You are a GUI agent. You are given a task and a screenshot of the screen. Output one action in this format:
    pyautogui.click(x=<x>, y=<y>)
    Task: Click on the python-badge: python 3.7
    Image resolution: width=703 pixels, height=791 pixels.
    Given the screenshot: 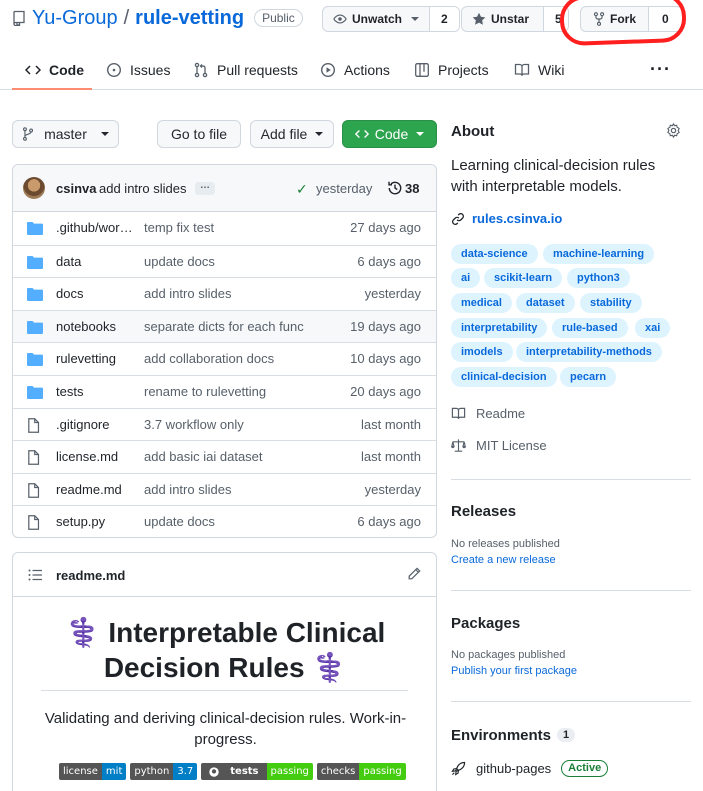 What is the action you would take?
    pyautogui.click(x=164, y=771)
    